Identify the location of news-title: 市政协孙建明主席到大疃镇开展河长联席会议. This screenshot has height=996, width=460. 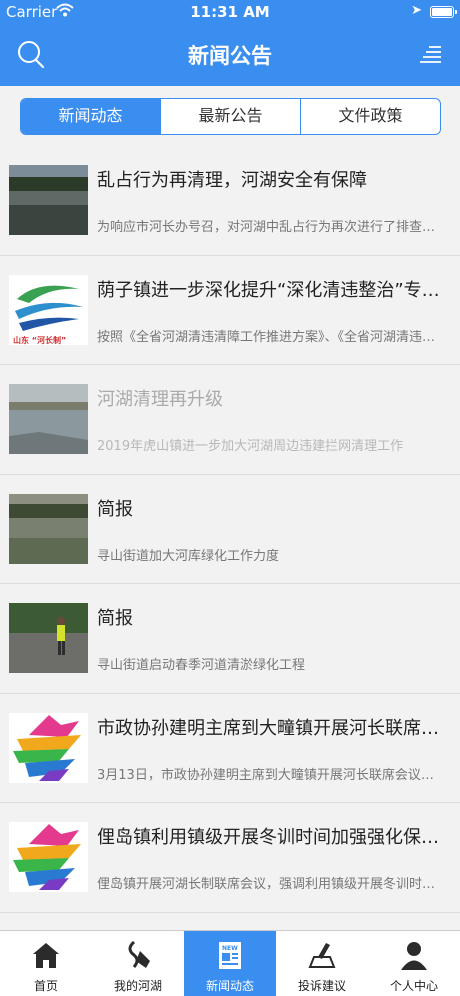
(271, 728).